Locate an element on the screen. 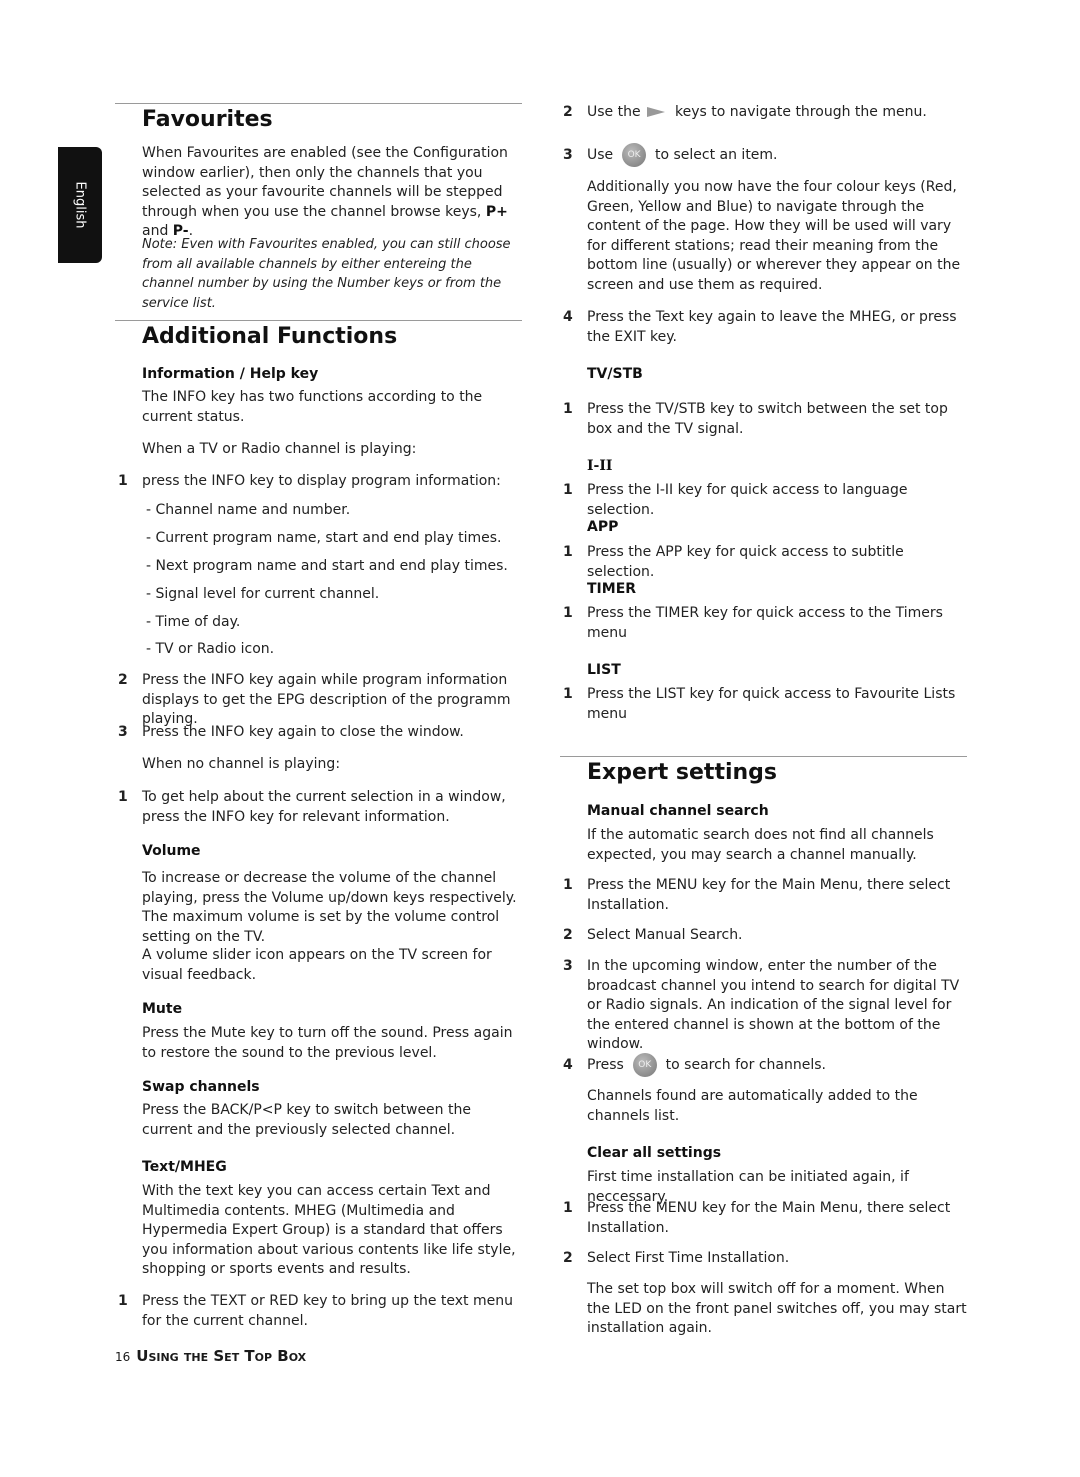 Image resolution: width=1080 pixels, height=1477 pixels. subheading-tv-stb: TV/STB is located at coordinates (615, 374).